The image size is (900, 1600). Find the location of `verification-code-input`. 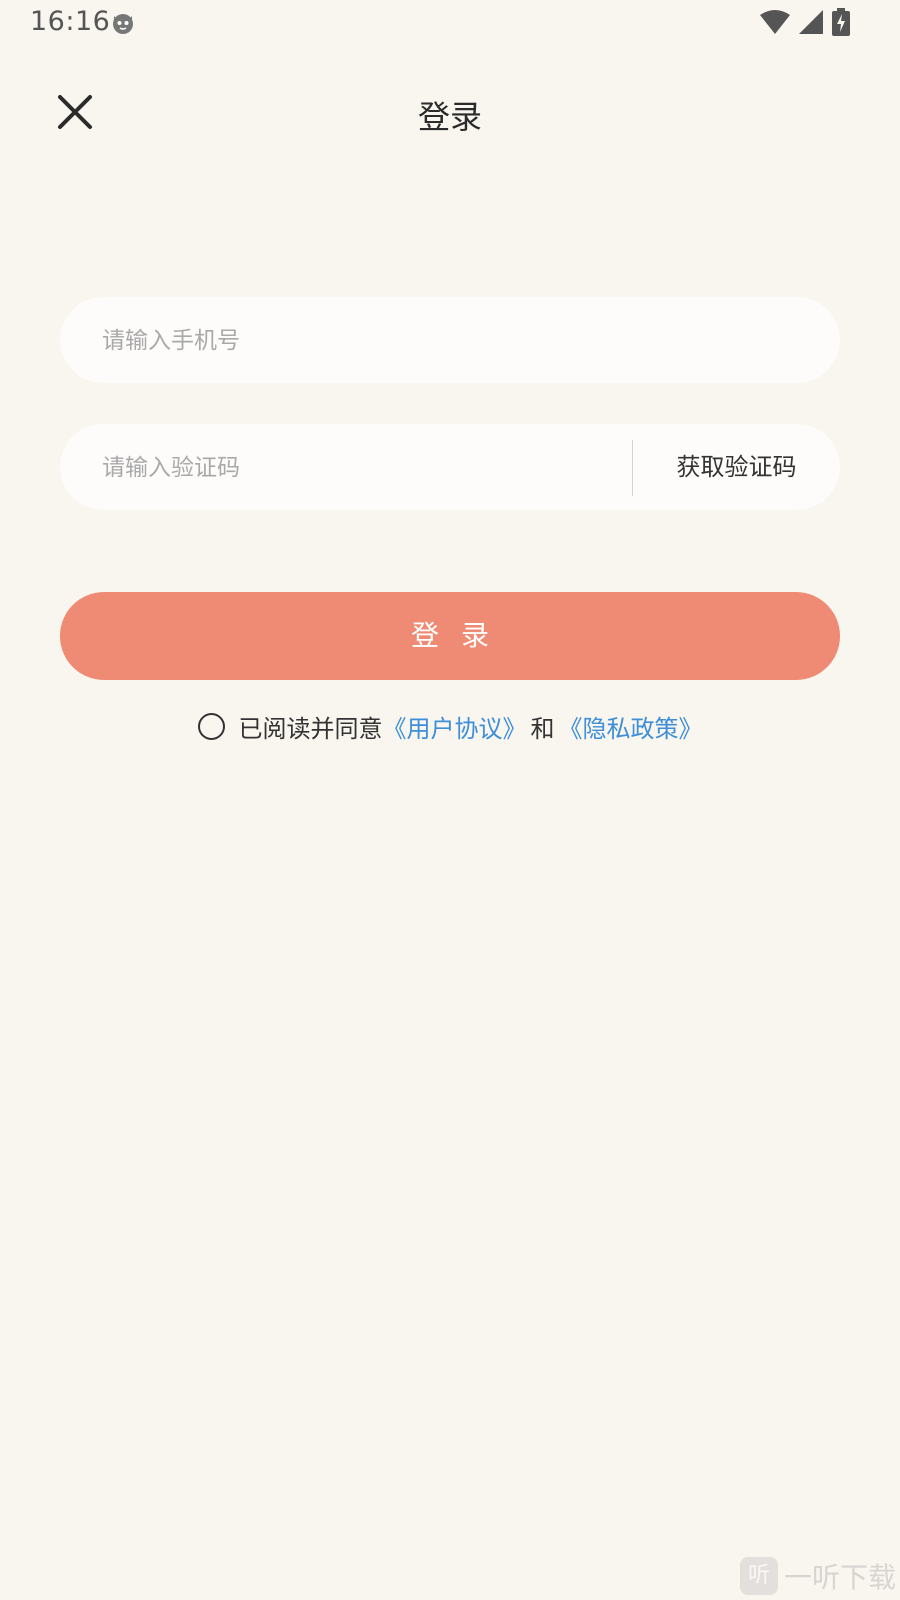

verification-code-input is located at coordinates (362, 468).